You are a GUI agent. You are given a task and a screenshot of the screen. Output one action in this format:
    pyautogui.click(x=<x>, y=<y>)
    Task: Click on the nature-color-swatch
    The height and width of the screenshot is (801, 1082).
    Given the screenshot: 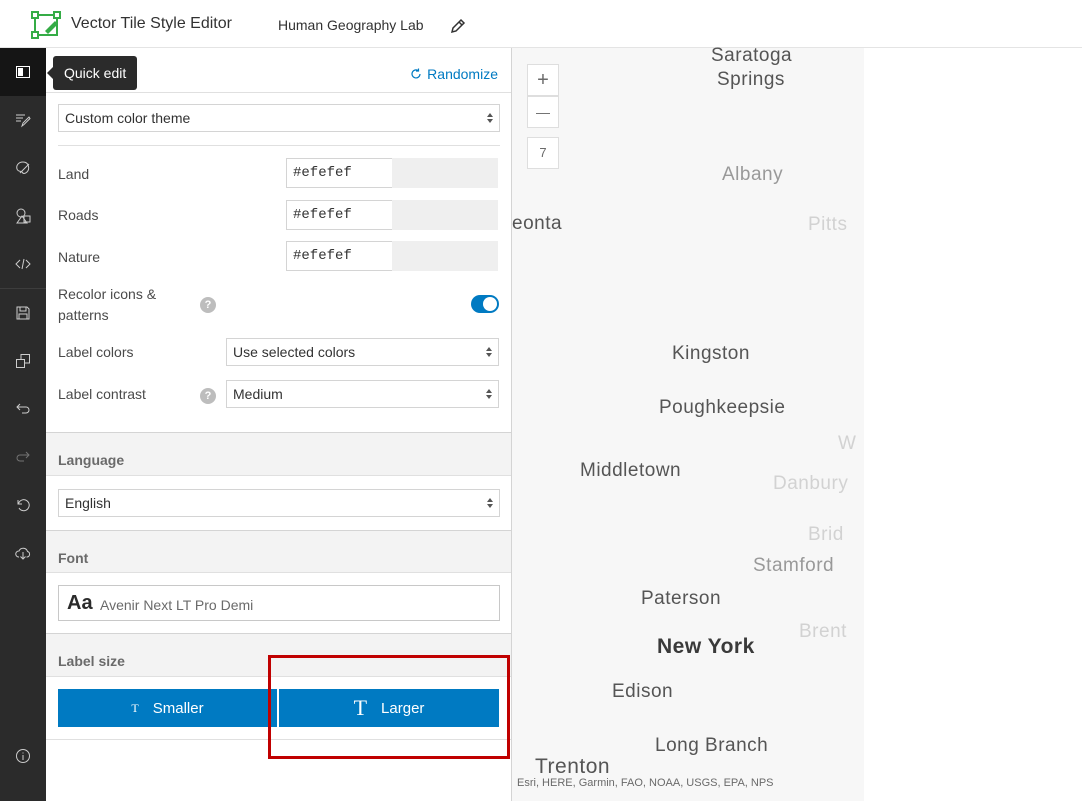 What is the action you would take?
    pyautogui.click(x=445, y=256)
    